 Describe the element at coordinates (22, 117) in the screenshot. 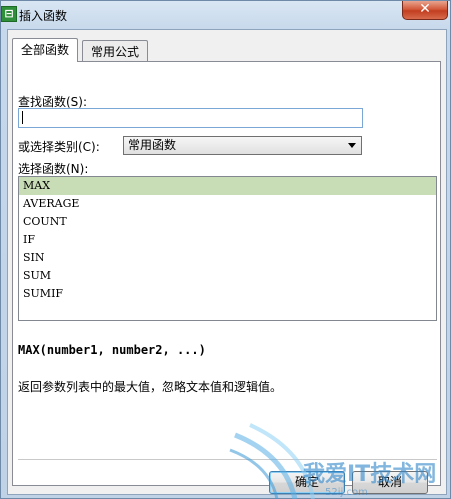

I see `text-cursor` at that location.